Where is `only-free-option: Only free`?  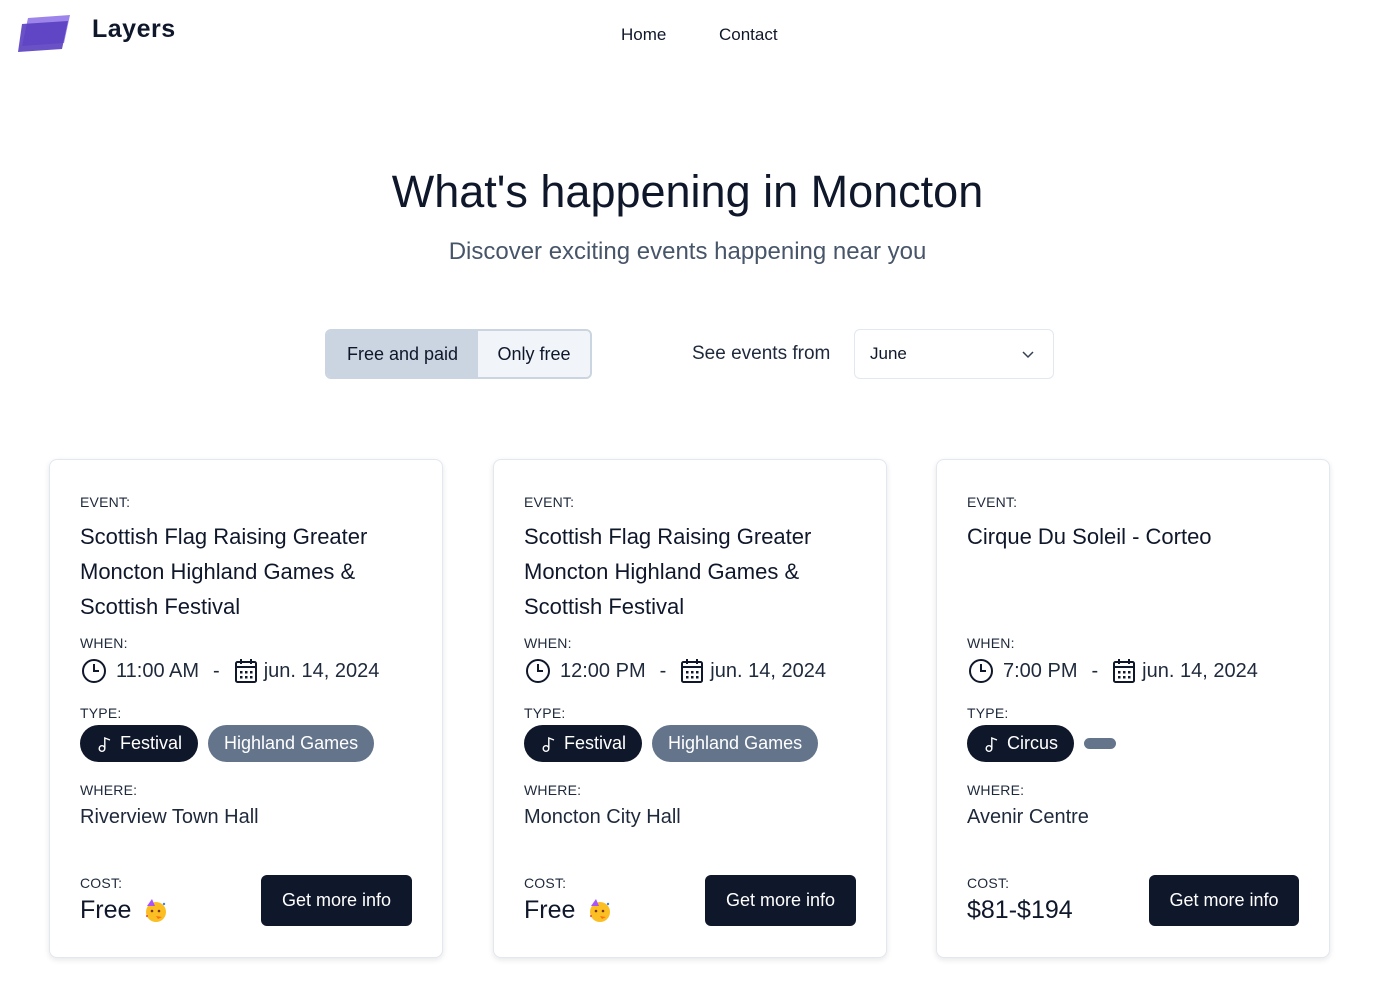 only-free-option: Only free is located at coordinates (534, 354).